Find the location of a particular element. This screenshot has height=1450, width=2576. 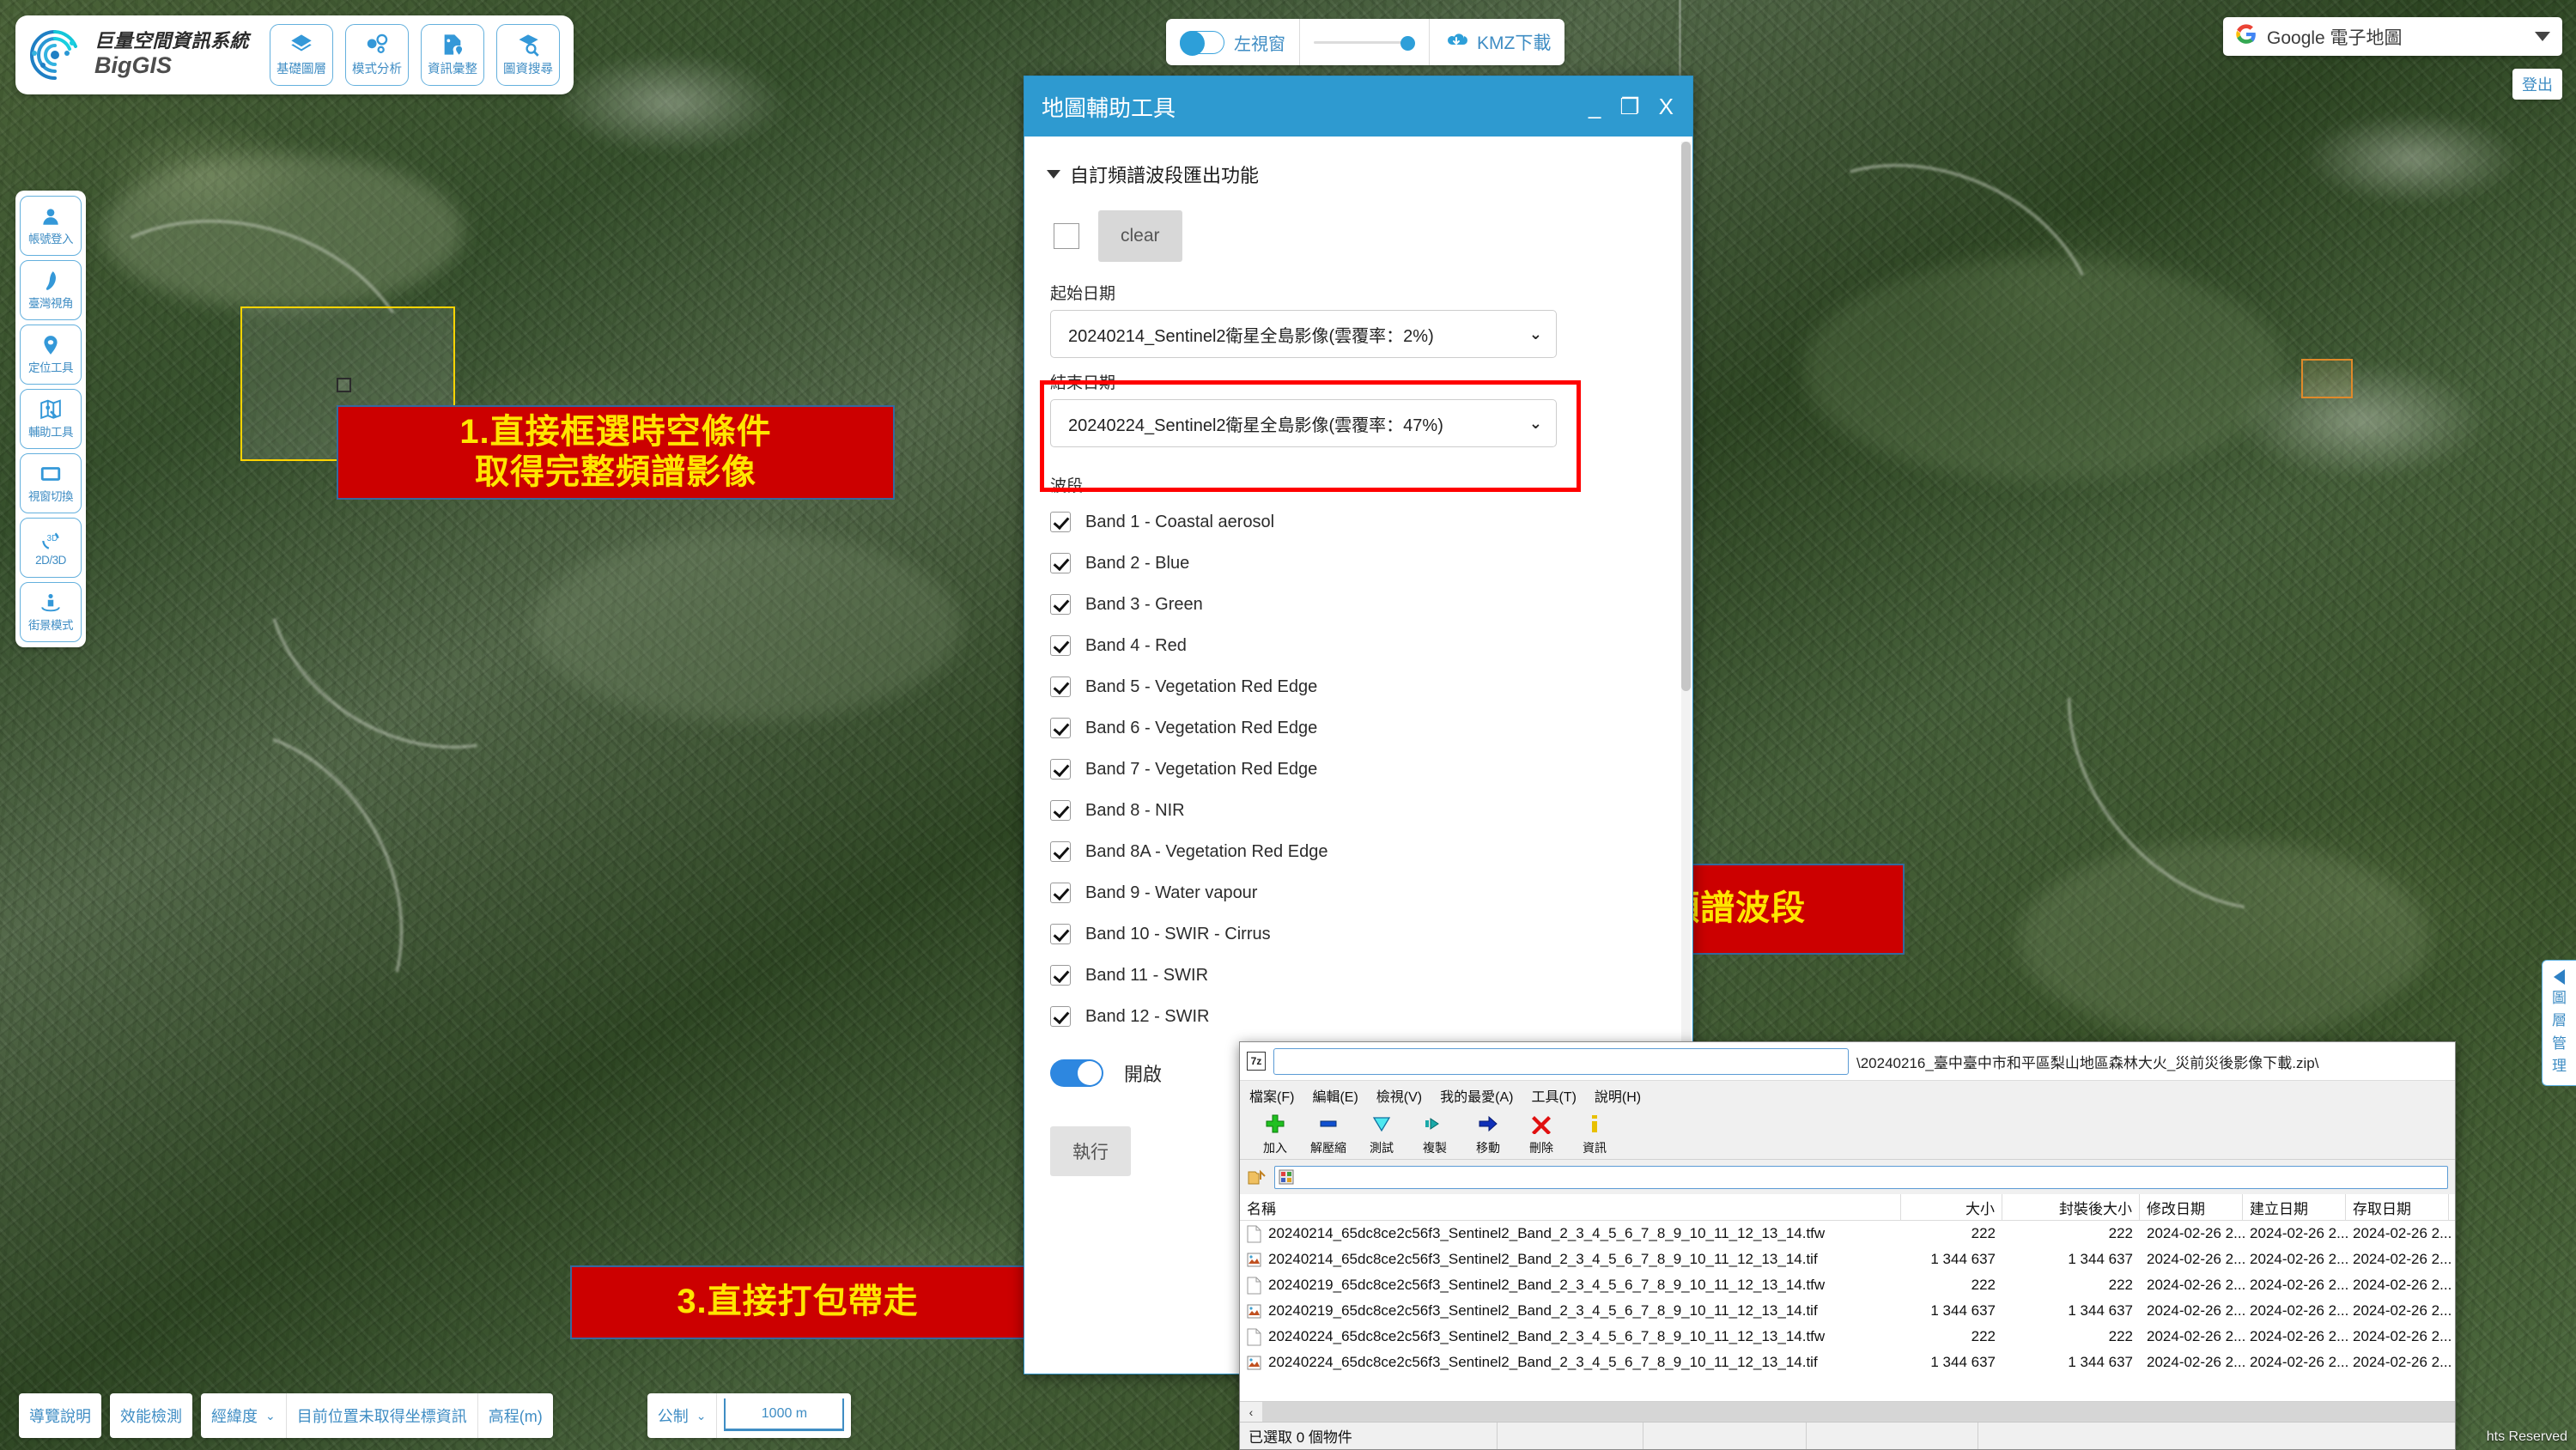

opacity-slider is located at coordinates (1364, 42).